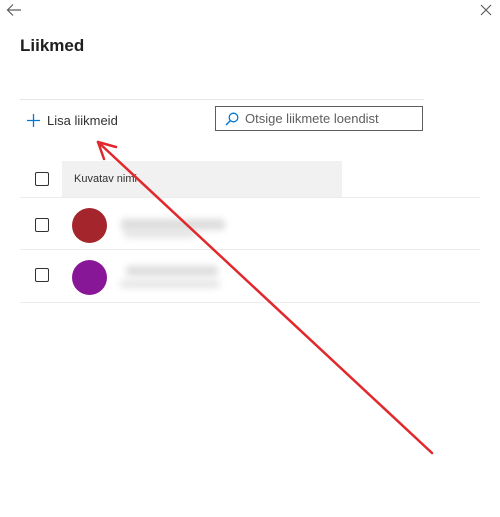 The height and width of the screenshot is (517, 500). What do you see at coordinates (52, 45) in the screenshot?
I see `page-title: Liikmed` at bounding box center [52, 45].